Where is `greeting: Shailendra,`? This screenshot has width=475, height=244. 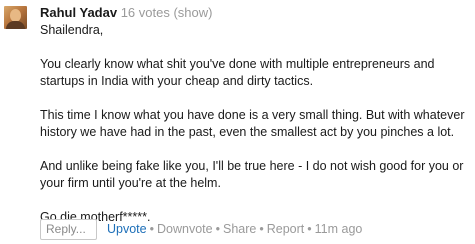 greeting: Shailendra, is located at coordinates (72, 30).